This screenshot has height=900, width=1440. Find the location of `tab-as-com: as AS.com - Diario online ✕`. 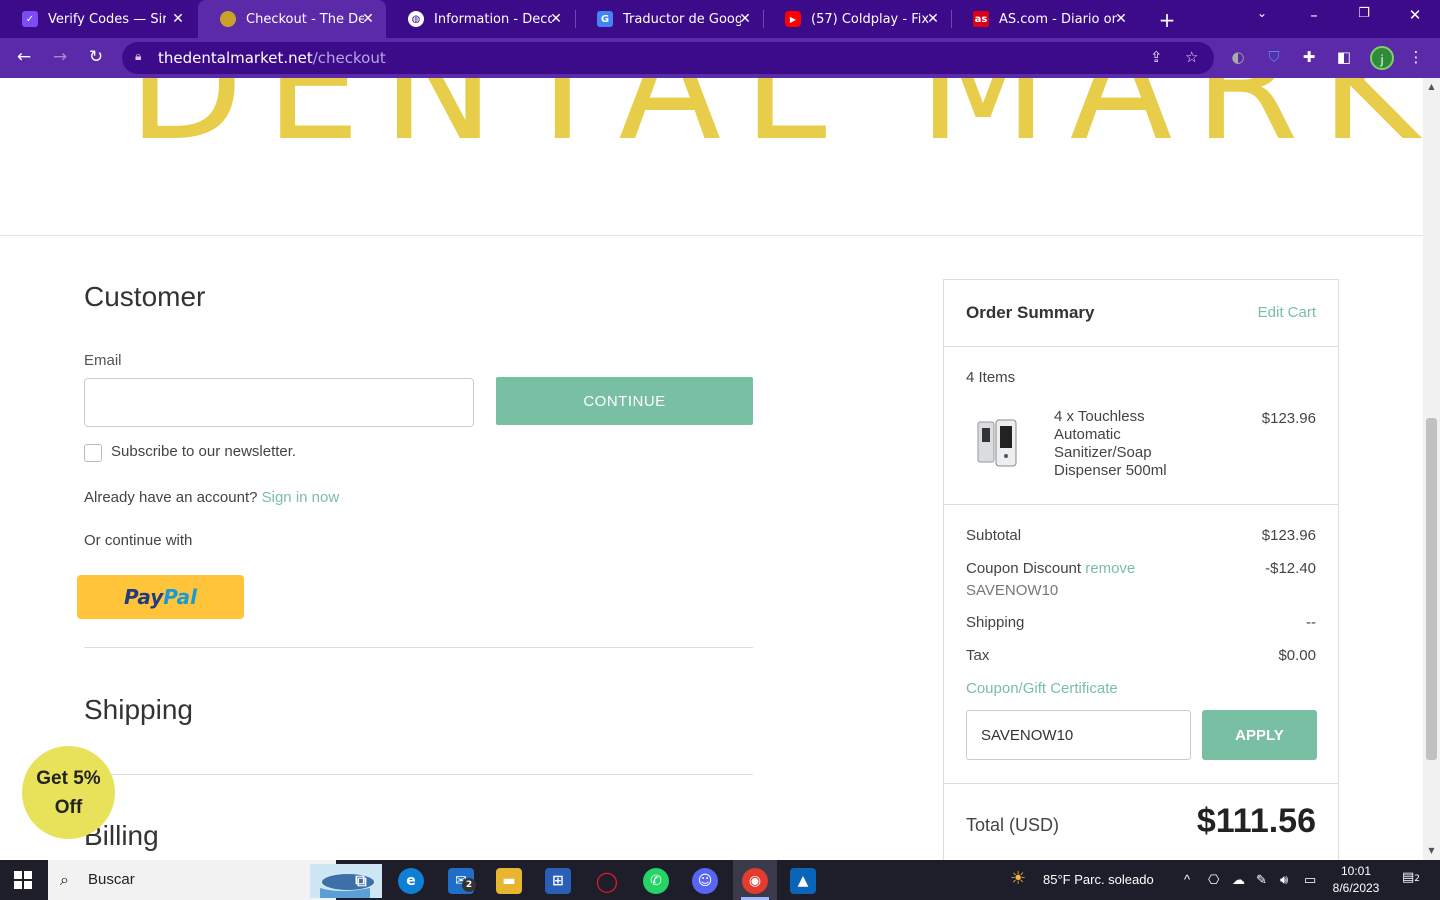

tab-as-com: as AS.com - Diario online ✕ is located at coordinates (1045, 19).